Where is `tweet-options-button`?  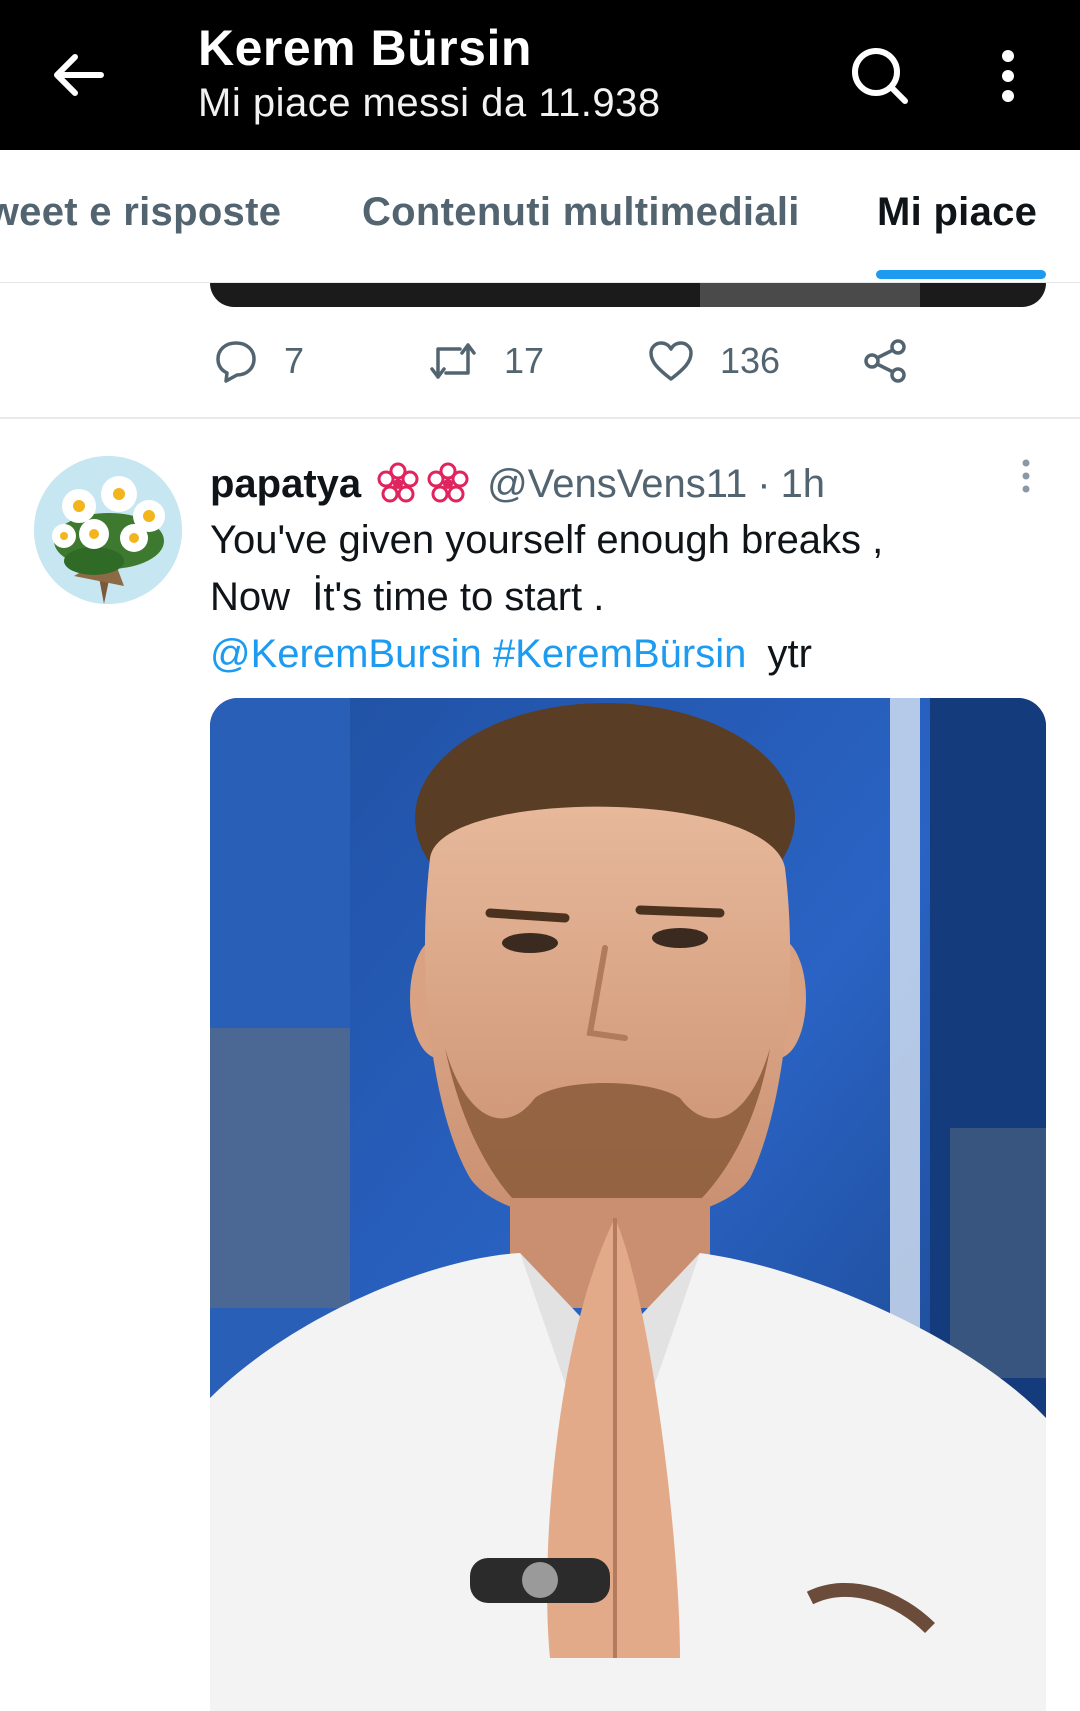
tweet-options-button is located at coordinates (1026, 476).